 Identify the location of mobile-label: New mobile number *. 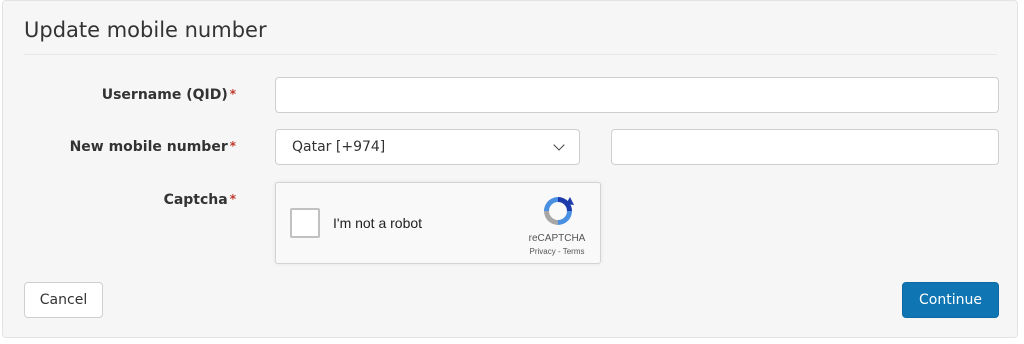
(153, 147).